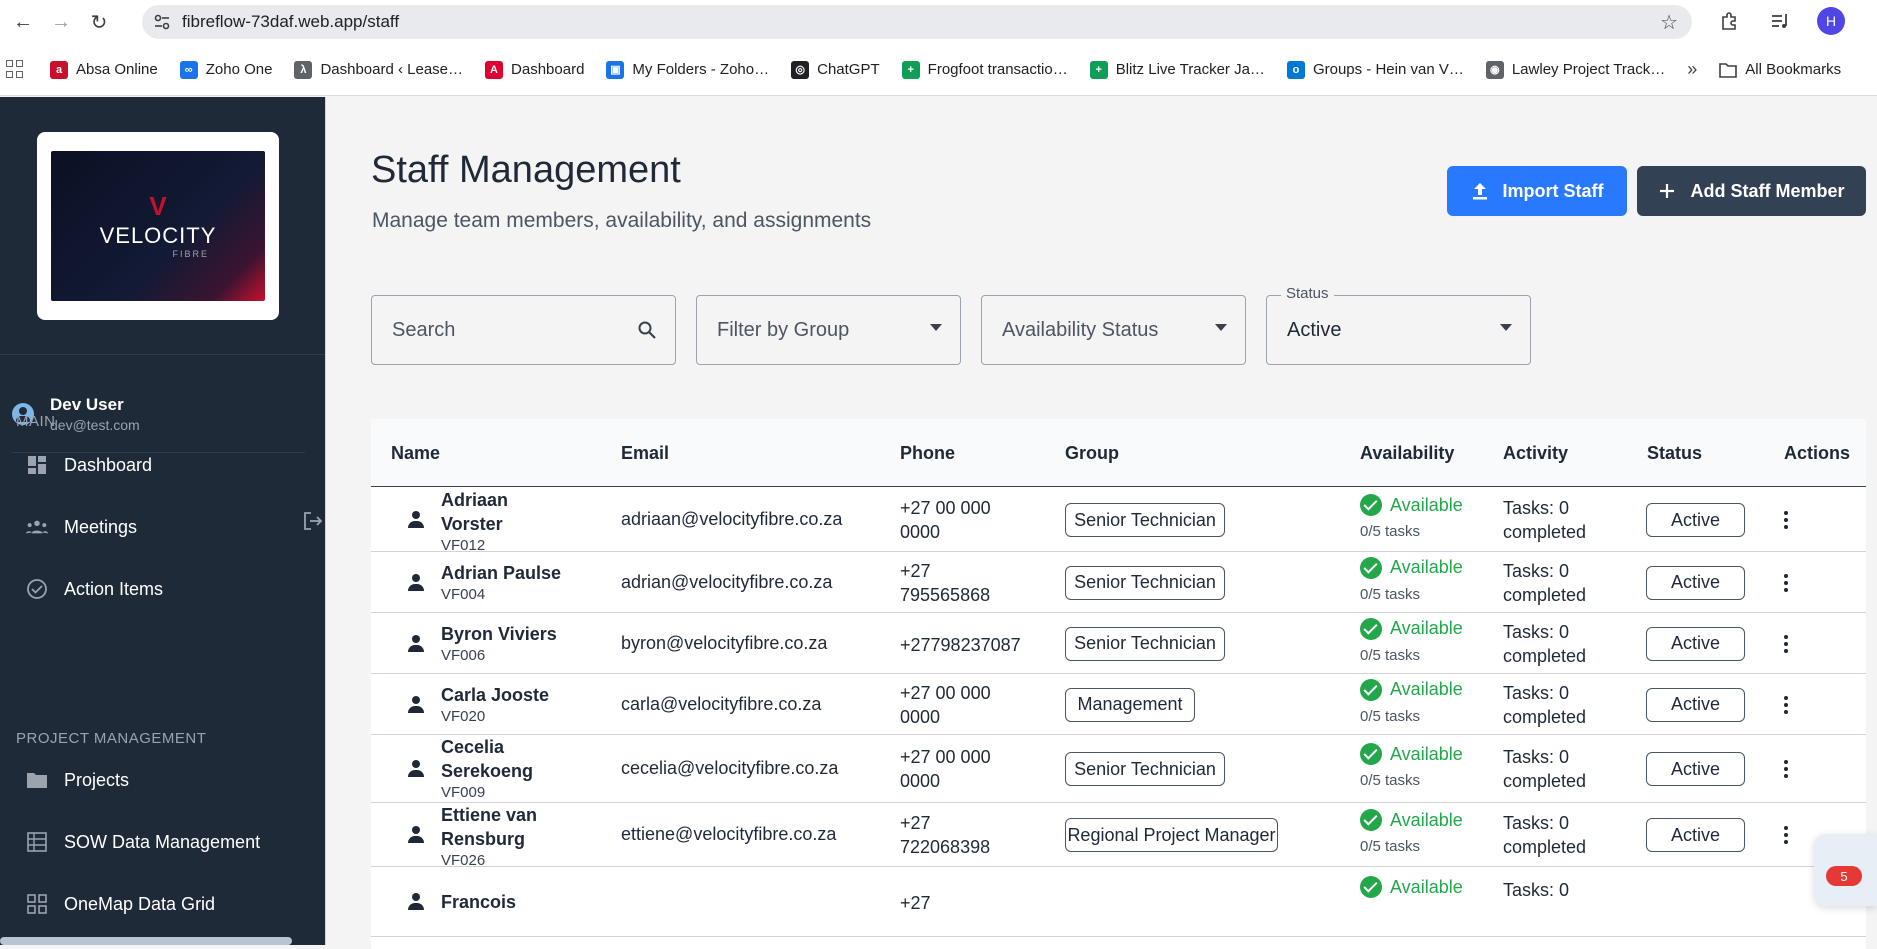 This screenshot has width=1877, height=949. I want to click on profile-avatar: H, so click(1831, 21).